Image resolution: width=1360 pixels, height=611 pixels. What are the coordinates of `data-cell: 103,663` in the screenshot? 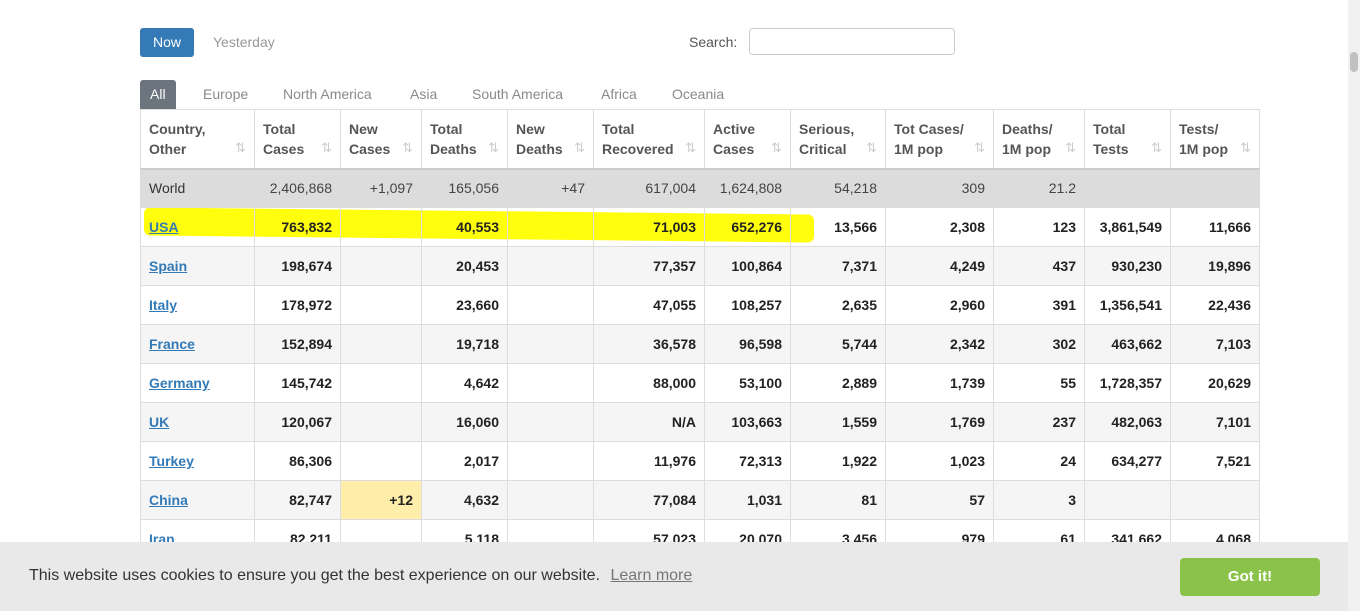 It's located at (747, 422).